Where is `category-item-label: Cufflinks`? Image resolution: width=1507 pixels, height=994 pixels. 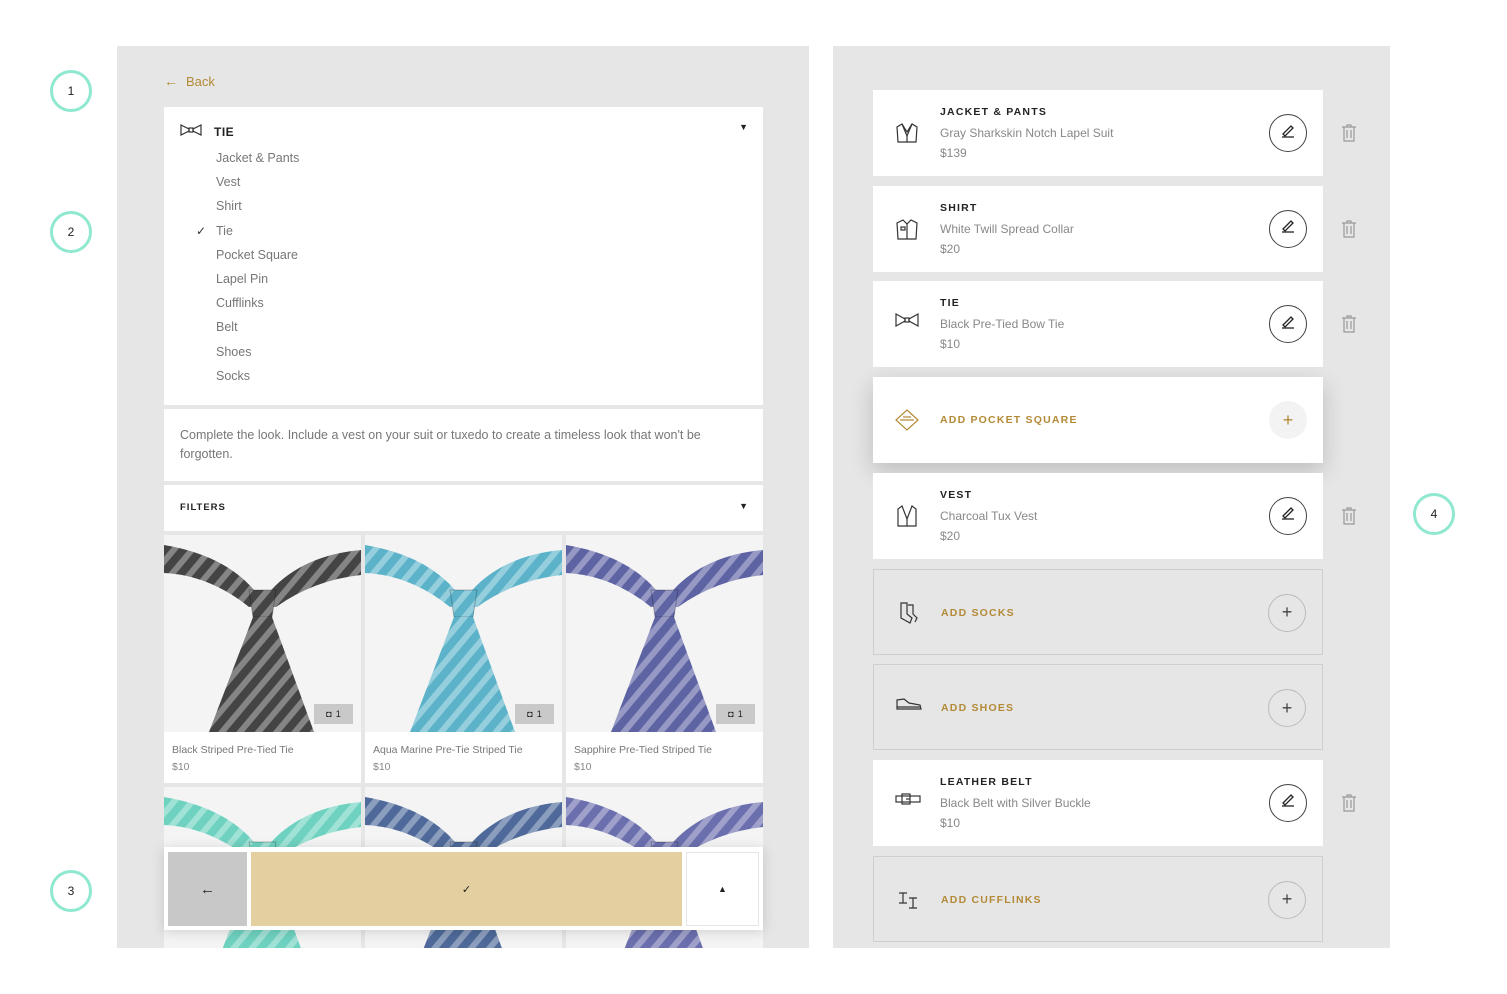
category-item-label: Cufflinks is located at coordinates (240, 303).